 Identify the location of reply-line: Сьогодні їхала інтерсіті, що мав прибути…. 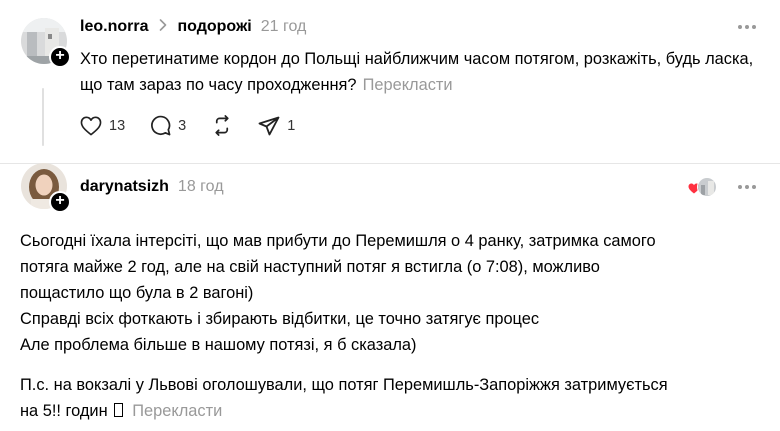
(338, 241).